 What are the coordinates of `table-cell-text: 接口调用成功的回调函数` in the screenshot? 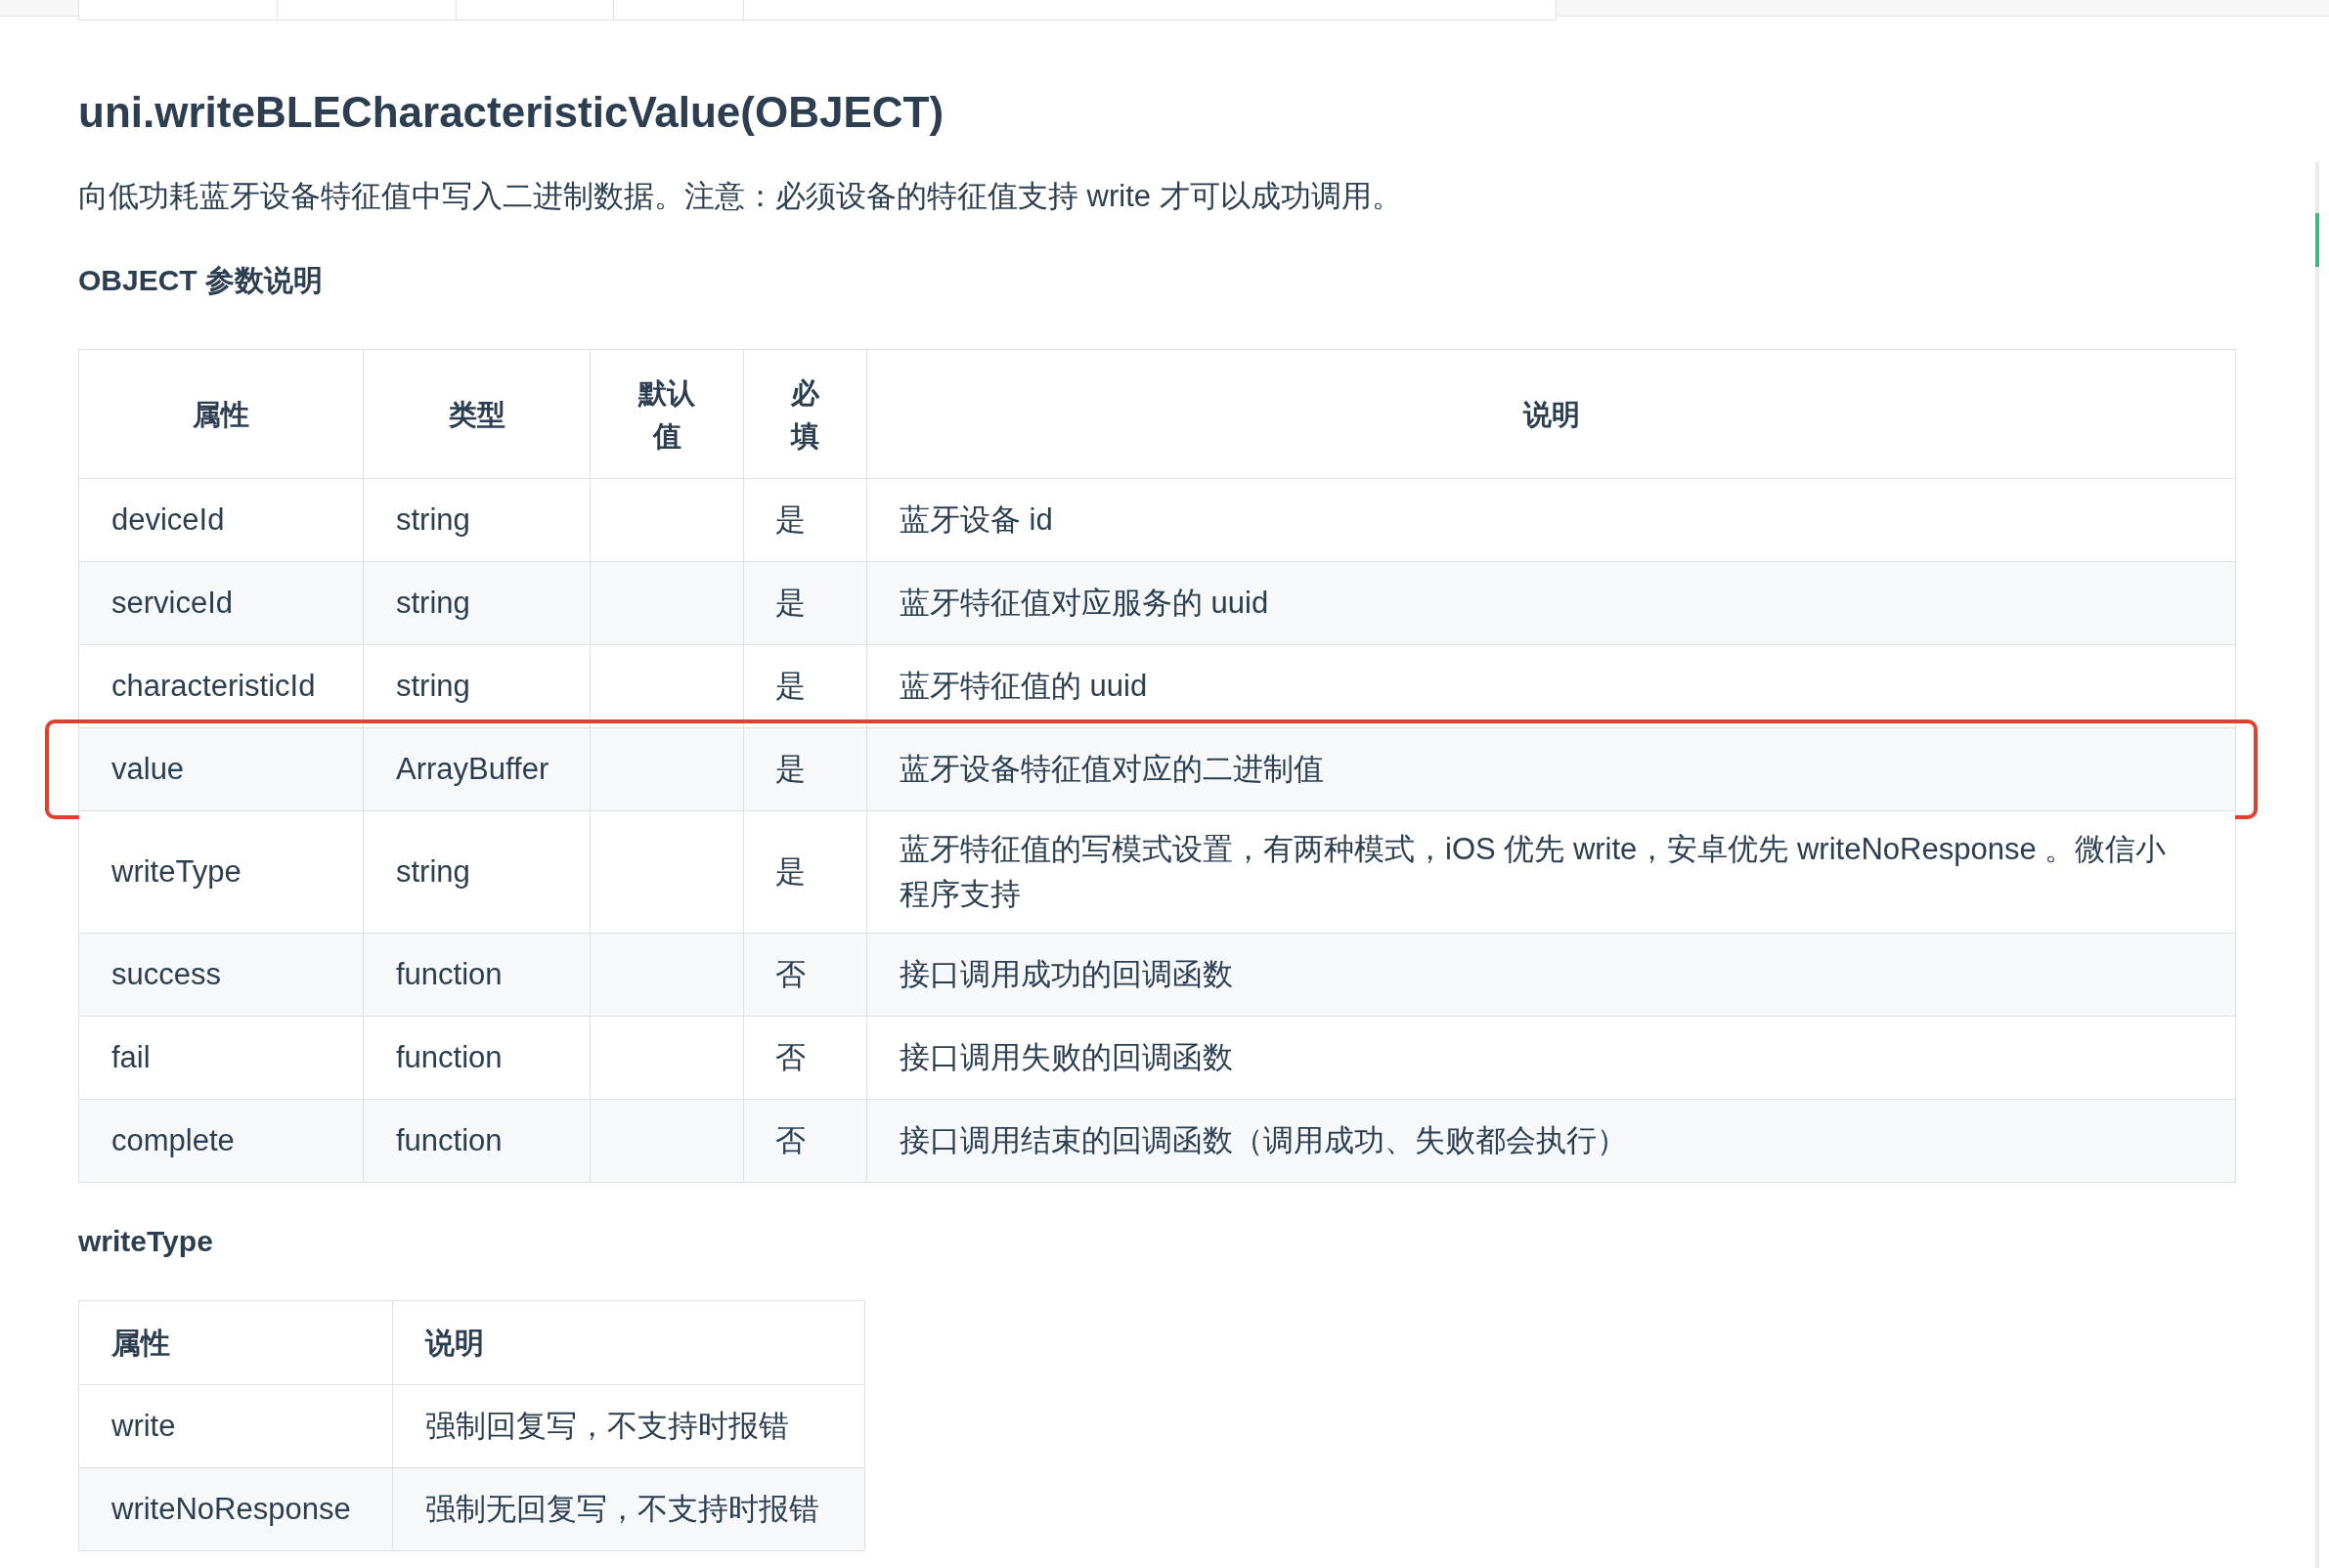 It's located at (1066, 974).